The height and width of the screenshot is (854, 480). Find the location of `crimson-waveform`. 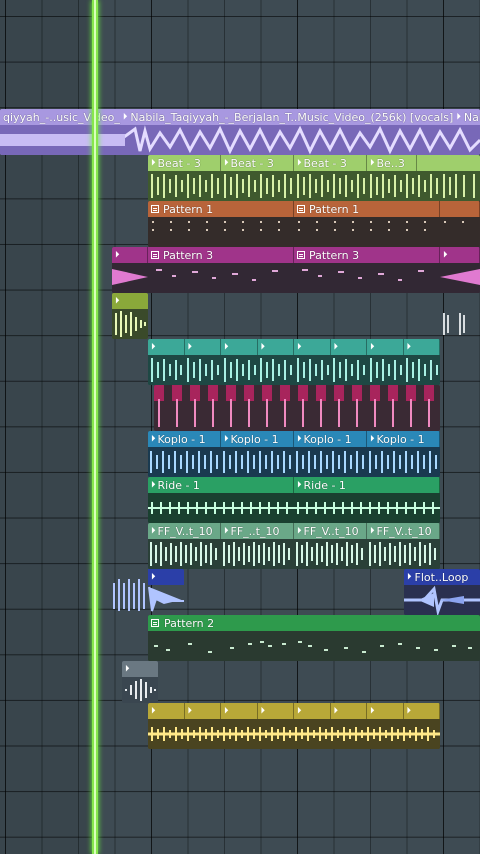

crimson-waveform is located at coordinates (294, 406).